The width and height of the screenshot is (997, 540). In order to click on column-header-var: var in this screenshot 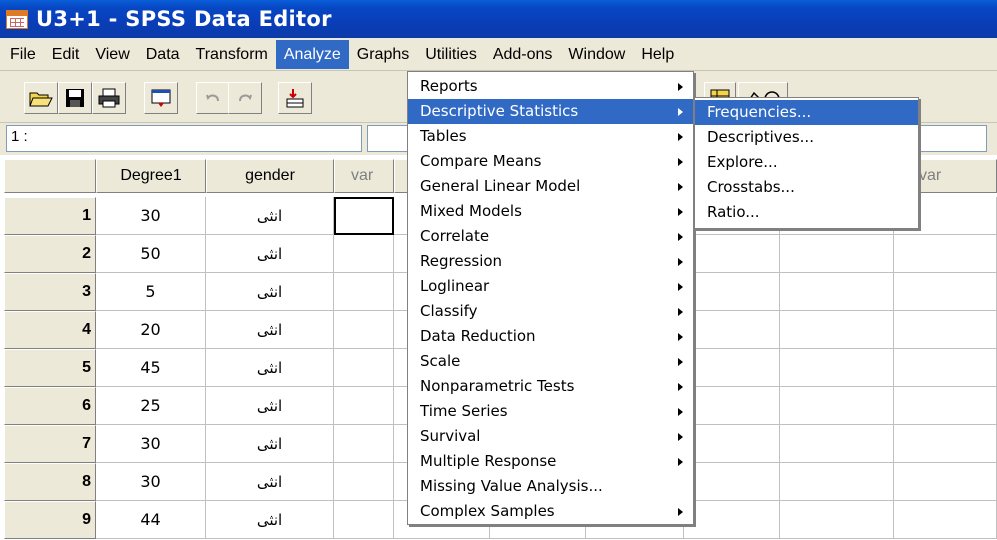, I will do `click(364, 176)`.